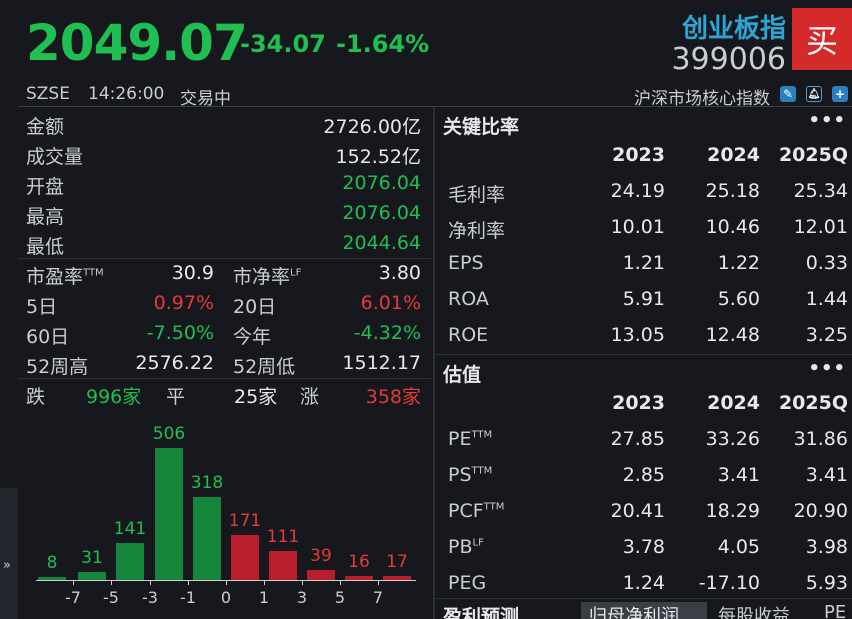 The image size is (852, 619). What do you see at coordinates (738, 547) in the screenshot?
I see `valuation-cell: 4.05` at bounding box center [738, 547].